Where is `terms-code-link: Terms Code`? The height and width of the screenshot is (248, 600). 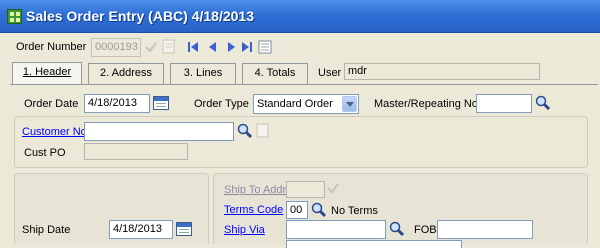 terms-code-link: Terms Code is located at coordinates (253, 210).